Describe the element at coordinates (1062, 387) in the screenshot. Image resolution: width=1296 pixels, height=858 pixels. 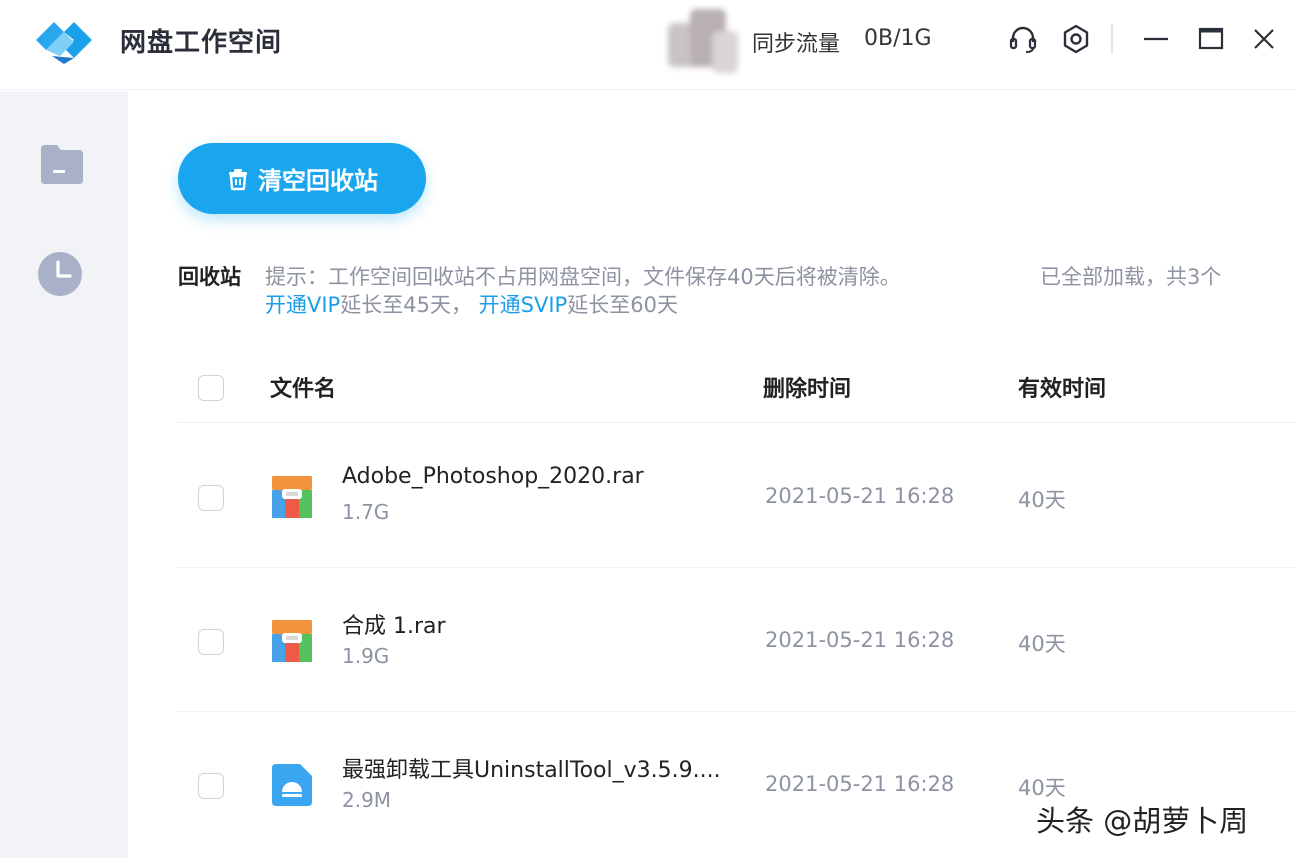
I see `column-header-valid-time: 有效时间` at that location.